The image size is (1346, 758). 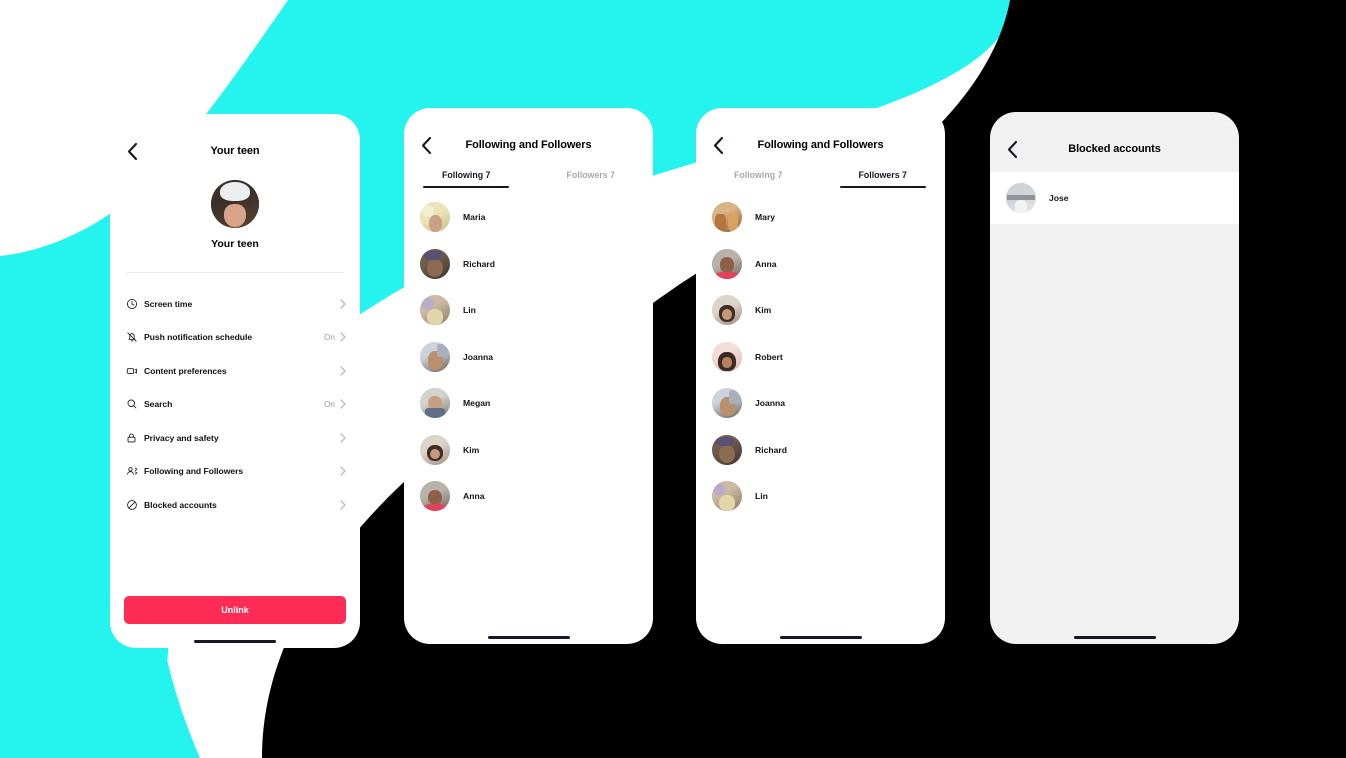 What do you see at coordinates (235, 244) in the screenshot?
I see `profile-name: Your teen` at bounding box center [235, 244].